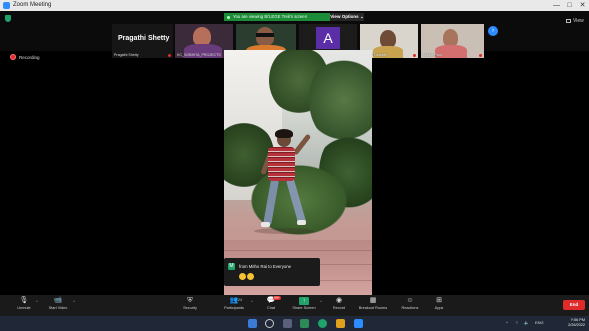 This screenshot has height=331, width=589. I want to click on unread-chat-badge: 99+, so click(277, 298).